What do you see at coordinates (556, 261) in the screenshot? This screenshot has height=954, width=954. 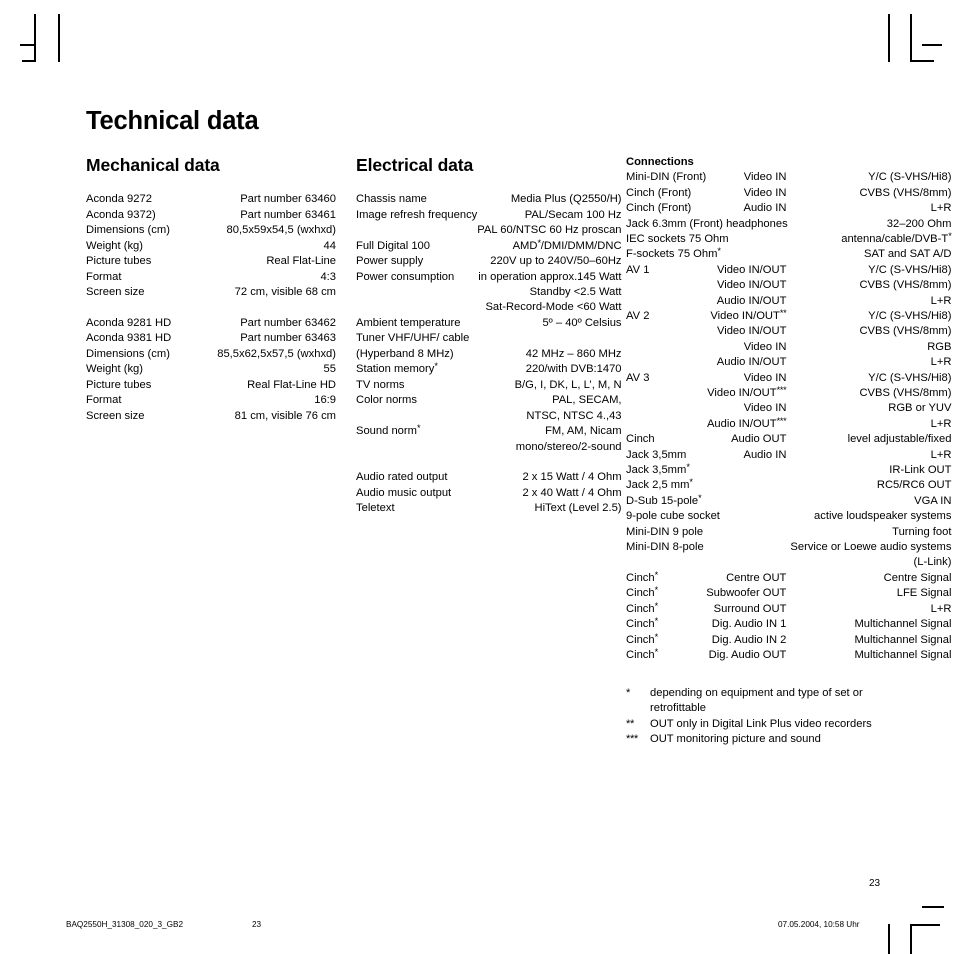 I see `spec-row-value: 220V up to 240V/50–60Hz` at bounding box center [556, 261].